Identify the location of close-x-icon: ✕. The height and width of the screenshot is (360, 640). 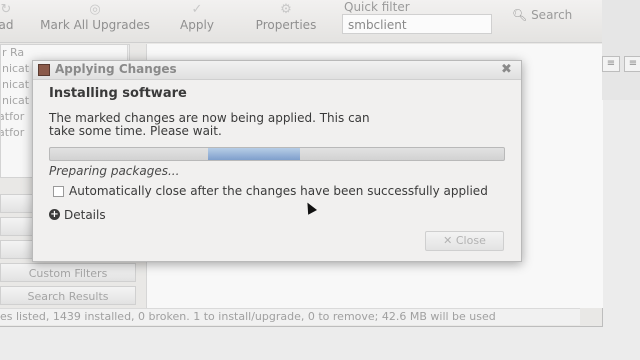
(448, 240).